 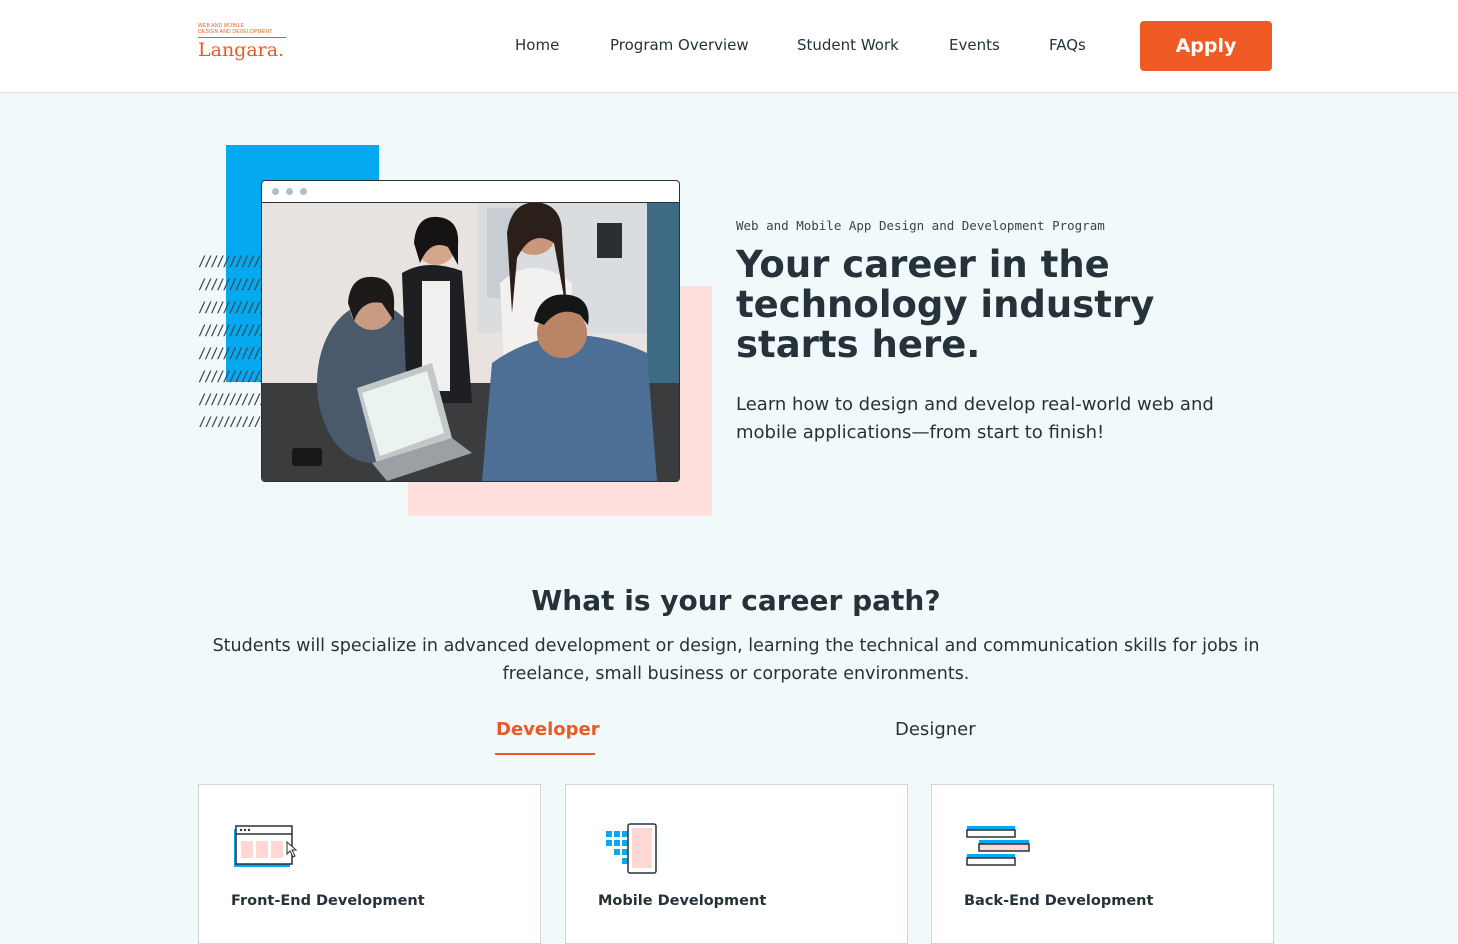 I want to click on card-mobile: Mobile Development, so click(x=736, y=864).